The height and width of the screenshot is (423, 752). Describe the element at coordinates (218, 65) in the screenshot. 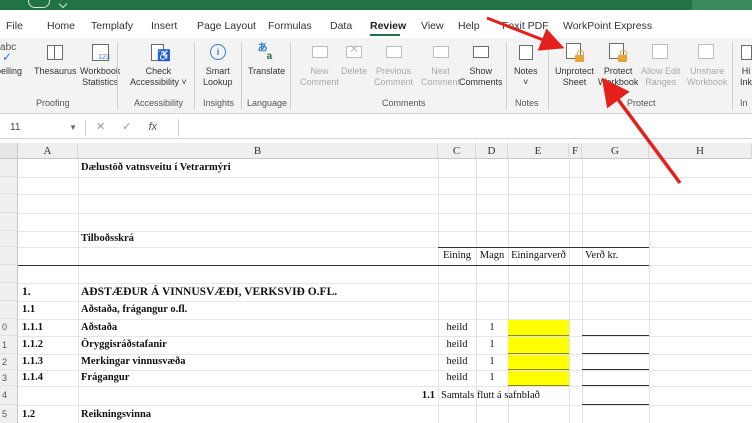

I see `smart-lookup-button: i Smart Lookup` at that location.